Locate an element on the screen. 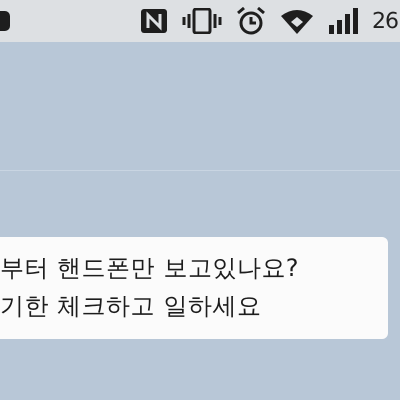 This screenshot has width=400, height=400. nfc-icon is located at coordinates (154, 21).